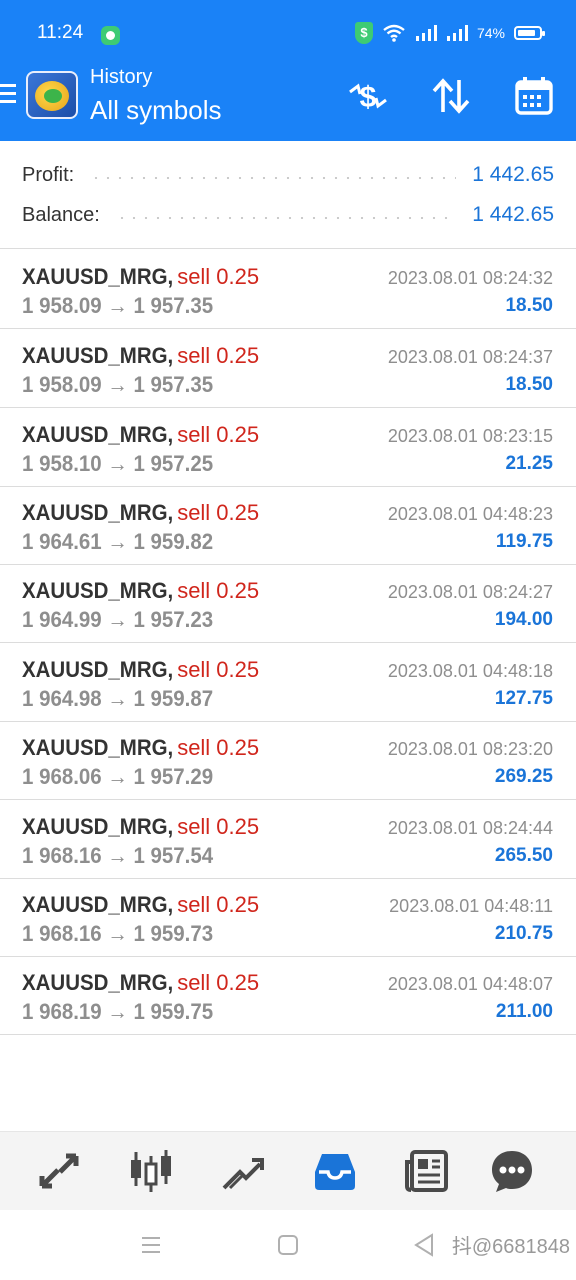  What do you see at coordinates (118, 776) in the screenshot?
I see `deal-prices: 1 968.06 → 1 957.29` at bounding box center [118, 776].